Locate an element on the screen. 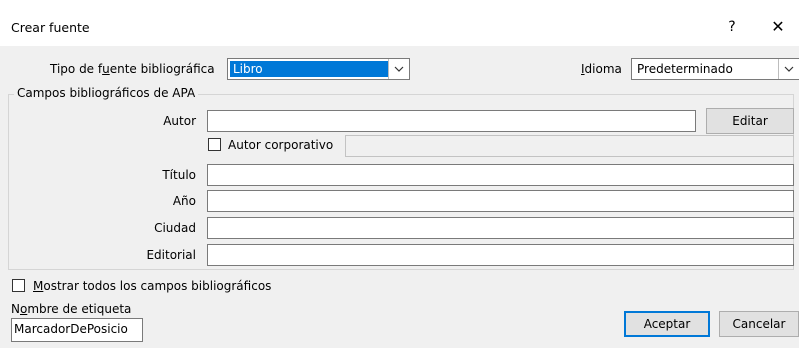 Image resolution: width=799 pixels, height=348 pixels. ciudad-input is located at coordinates (500, 228).